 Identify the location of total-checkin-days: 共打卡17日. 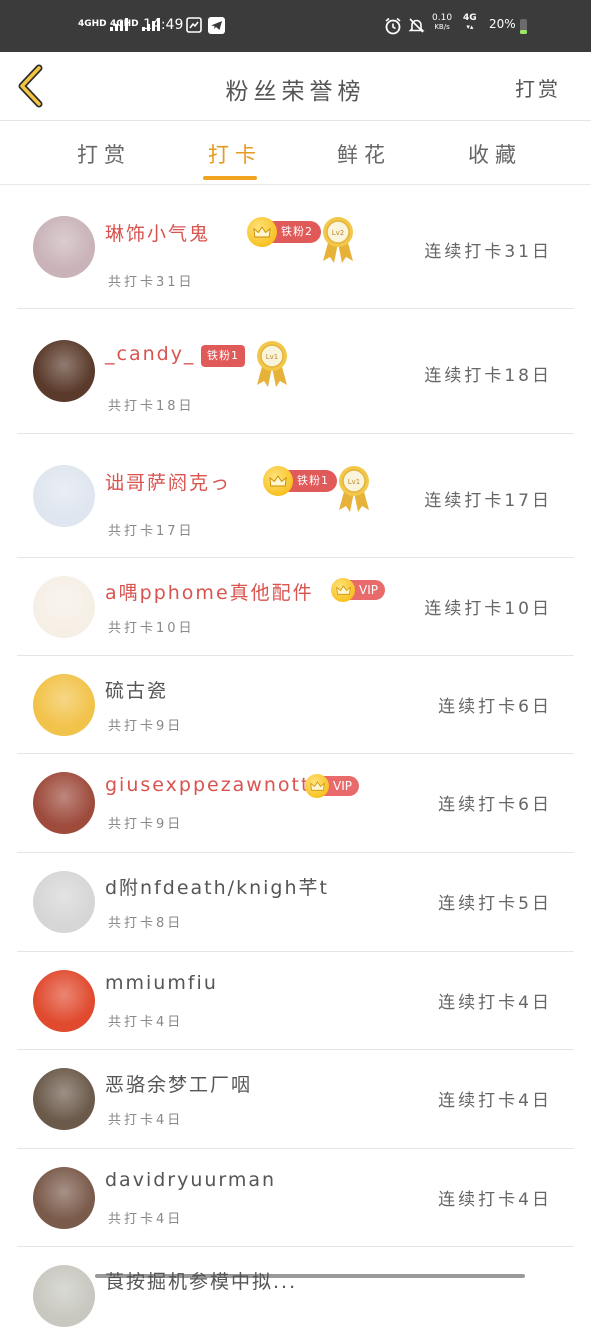
(151, 531).